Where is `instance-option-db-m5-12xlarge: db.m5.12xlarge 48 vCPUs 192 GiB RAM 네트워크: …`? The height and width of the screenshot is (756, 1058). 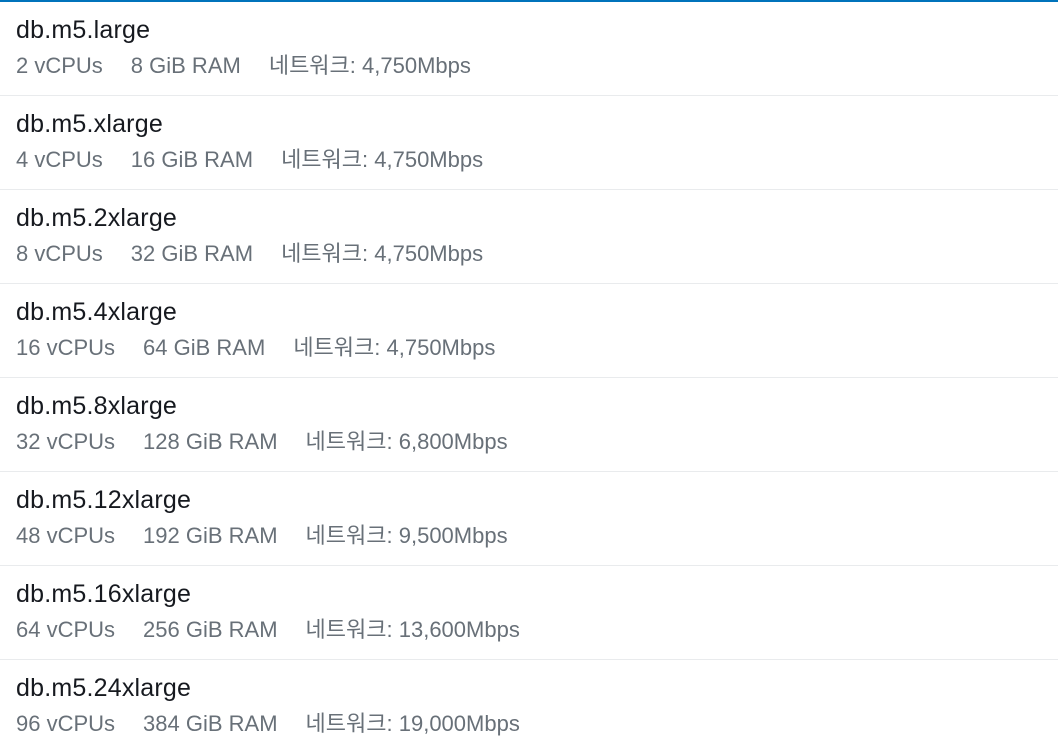 instance-option-db-m5-12xlarge: db.m5.12xlarge 48 vCPUs 192 GiB RAM 네트워크: … is located at coordinates (529, 519).